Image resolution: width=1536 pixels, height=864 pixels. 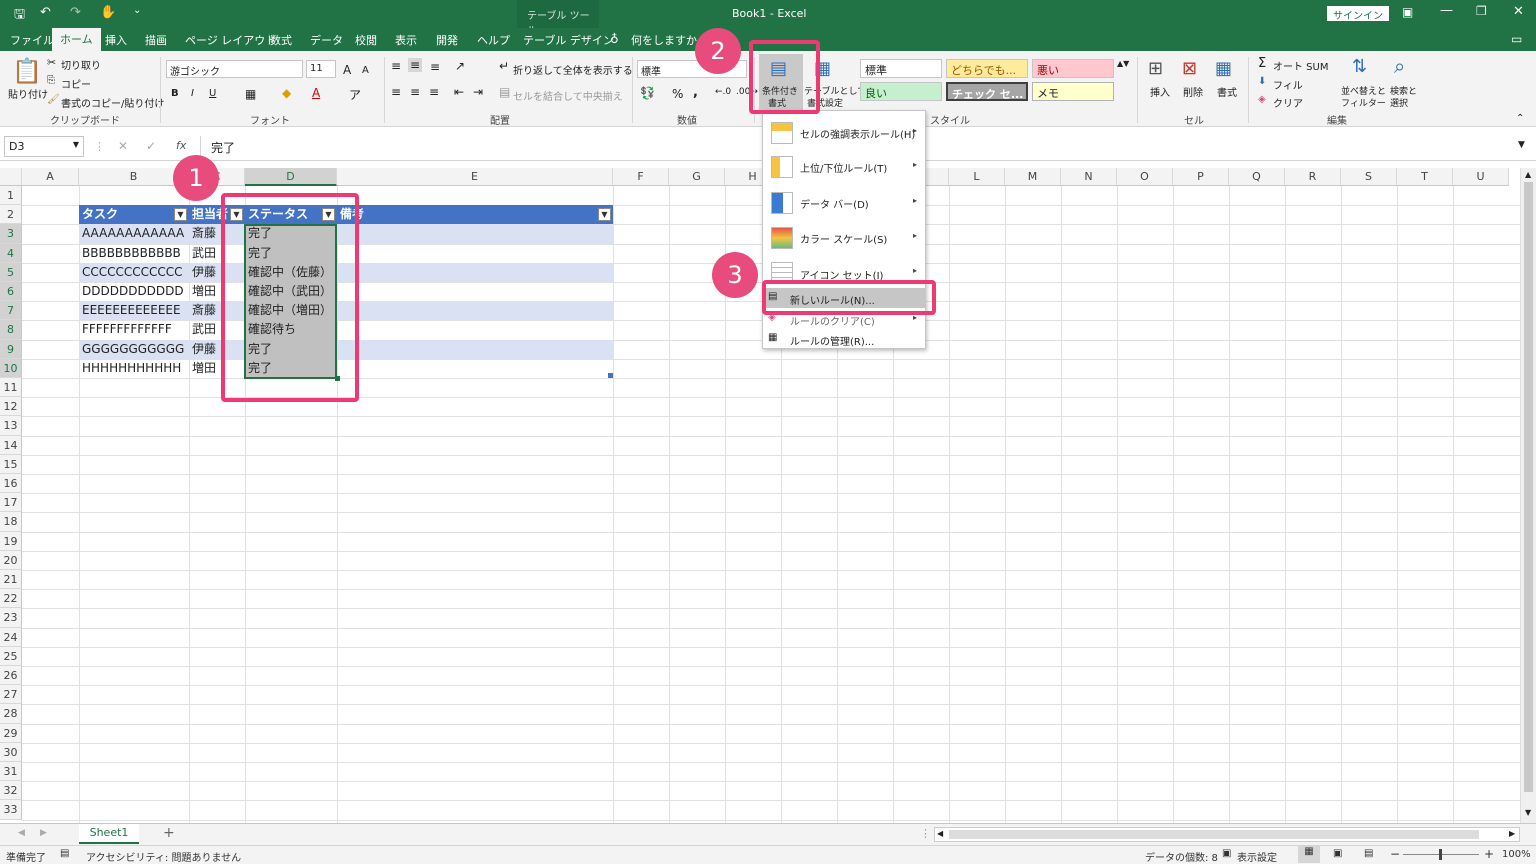 I want to click on column-header-o: O, so click(x=1145, y=177).